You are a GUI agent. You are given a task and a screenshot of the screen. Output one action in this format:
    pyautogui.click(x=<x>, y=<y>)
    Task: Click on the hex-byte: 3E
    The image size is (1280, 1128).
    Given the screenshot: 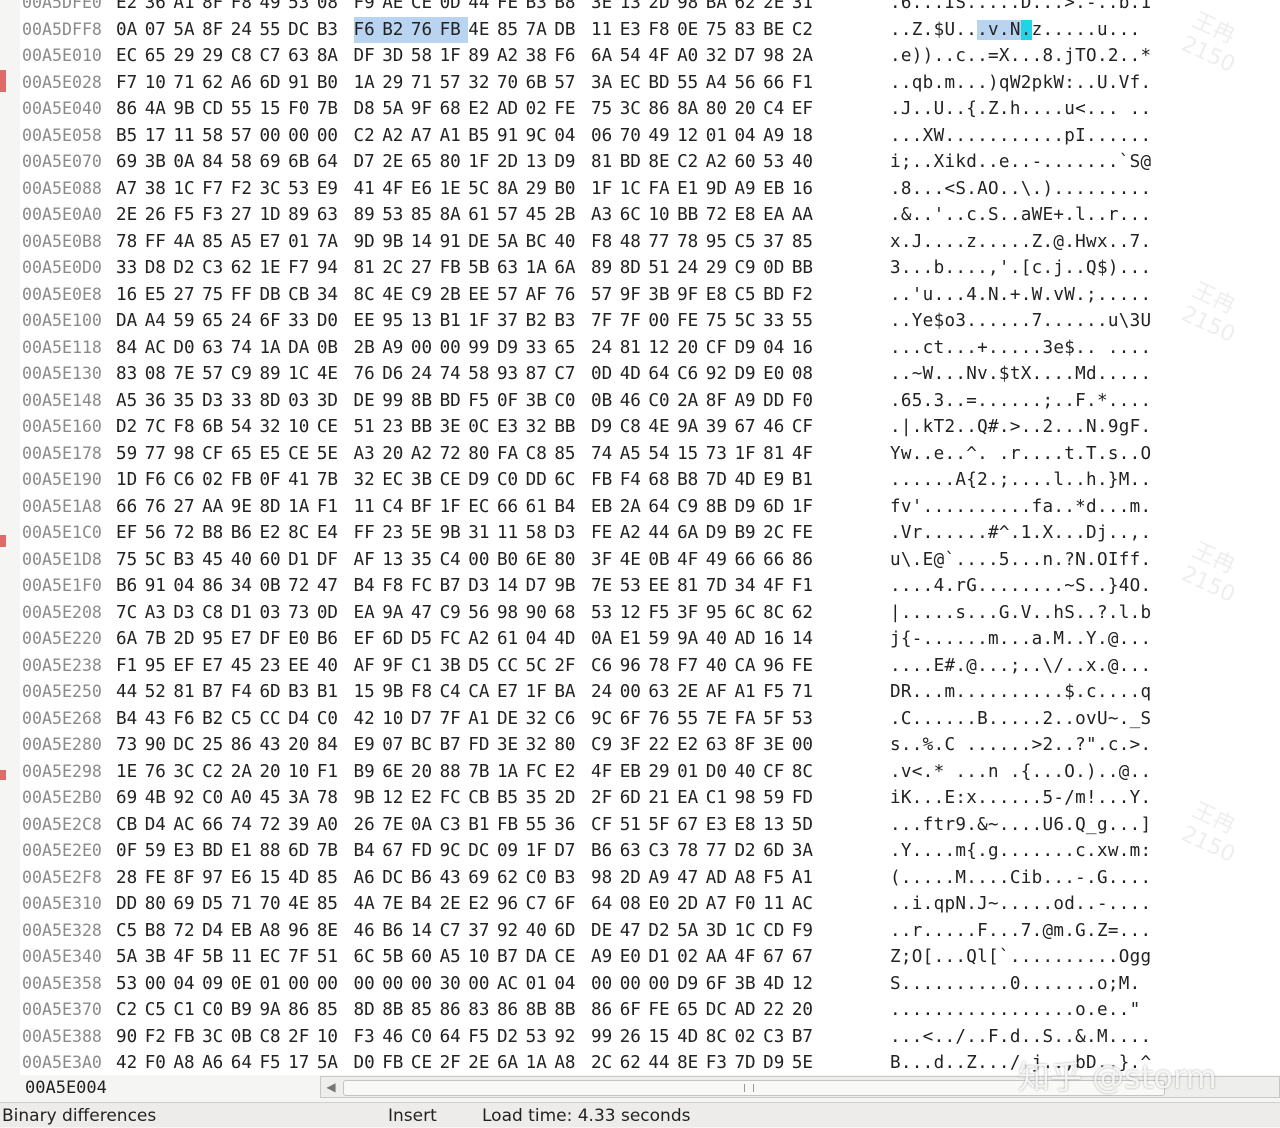 What is the action you would take?
    pyautogui.click(x=511, y=745)
    